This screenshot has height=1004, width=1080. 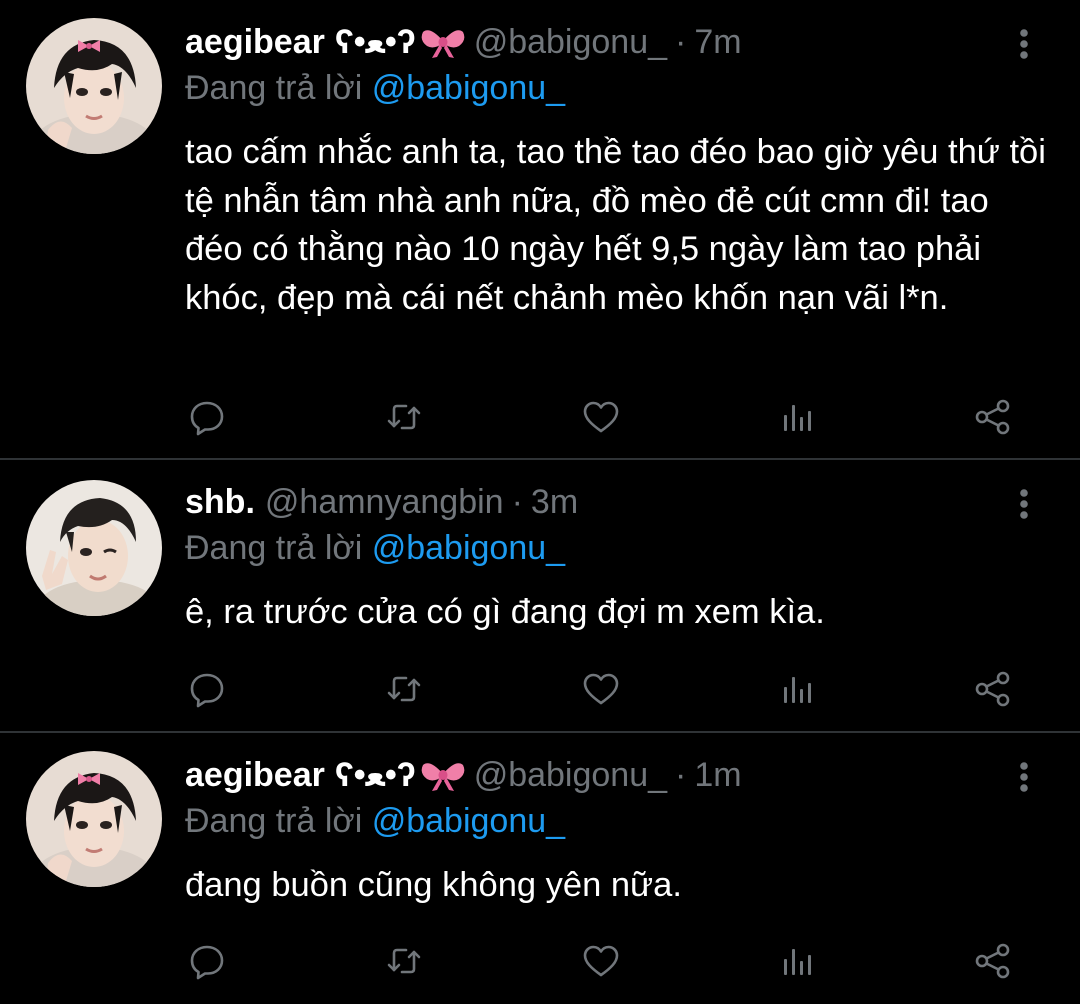 I want to click on timestamp: 1m, so click(x=717, y=775).